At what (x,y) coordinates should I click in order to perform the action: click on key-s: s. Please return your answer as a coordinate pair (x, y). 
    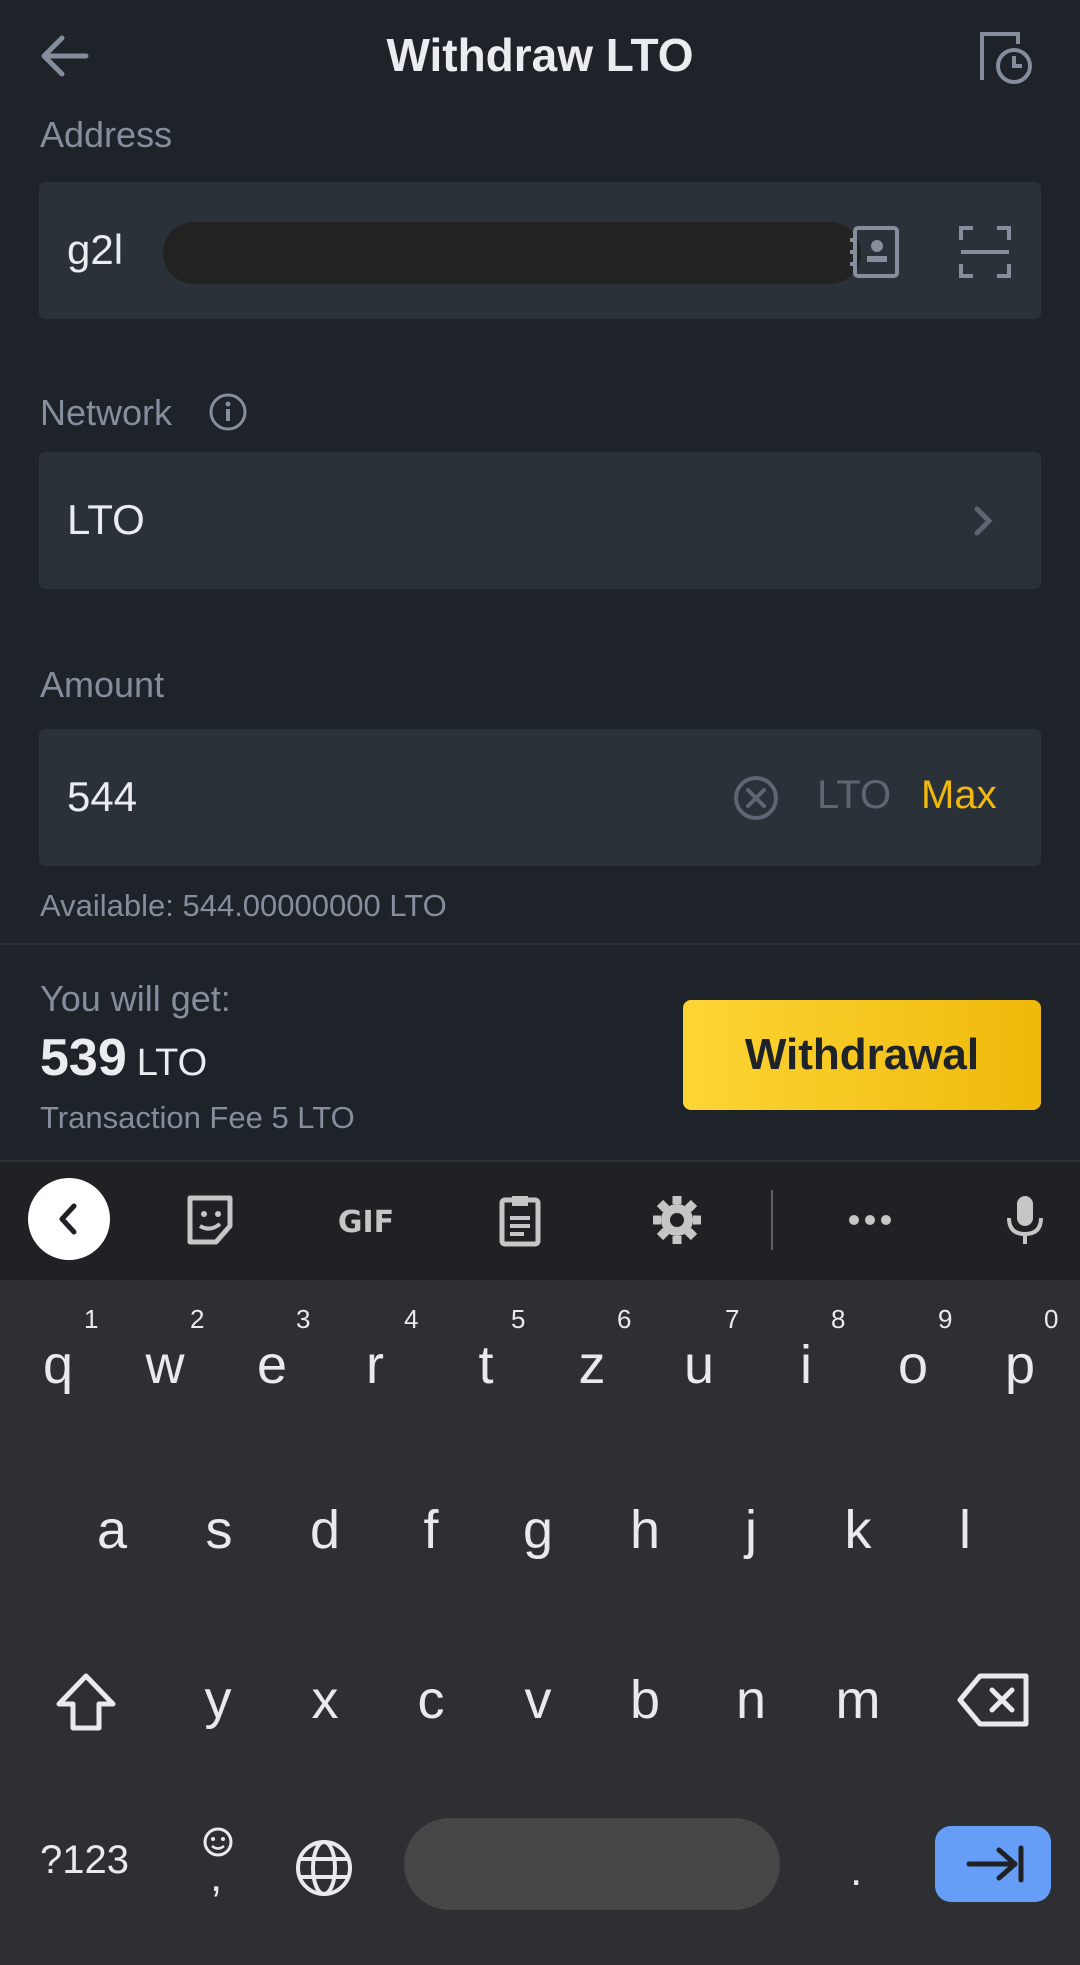
    Looking at the image, I should click on (219, 1530).